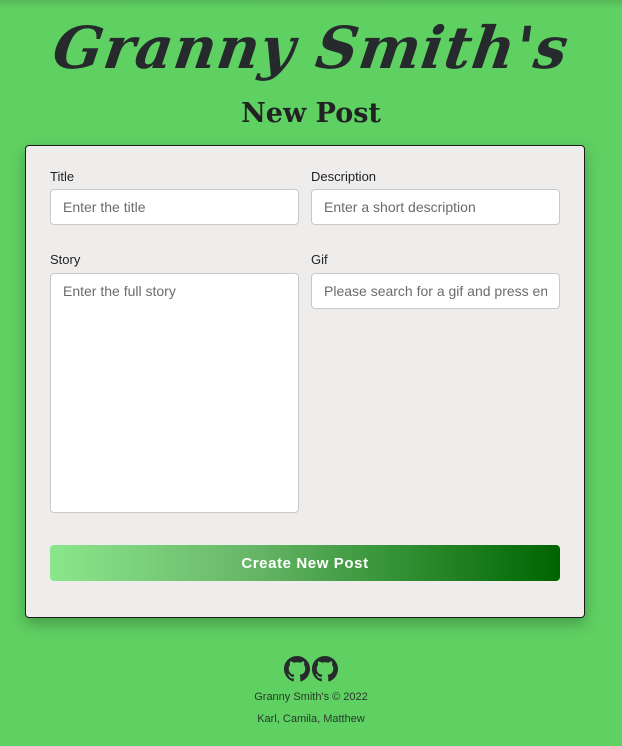  I want to click on story-textarea, so click(174, 393).